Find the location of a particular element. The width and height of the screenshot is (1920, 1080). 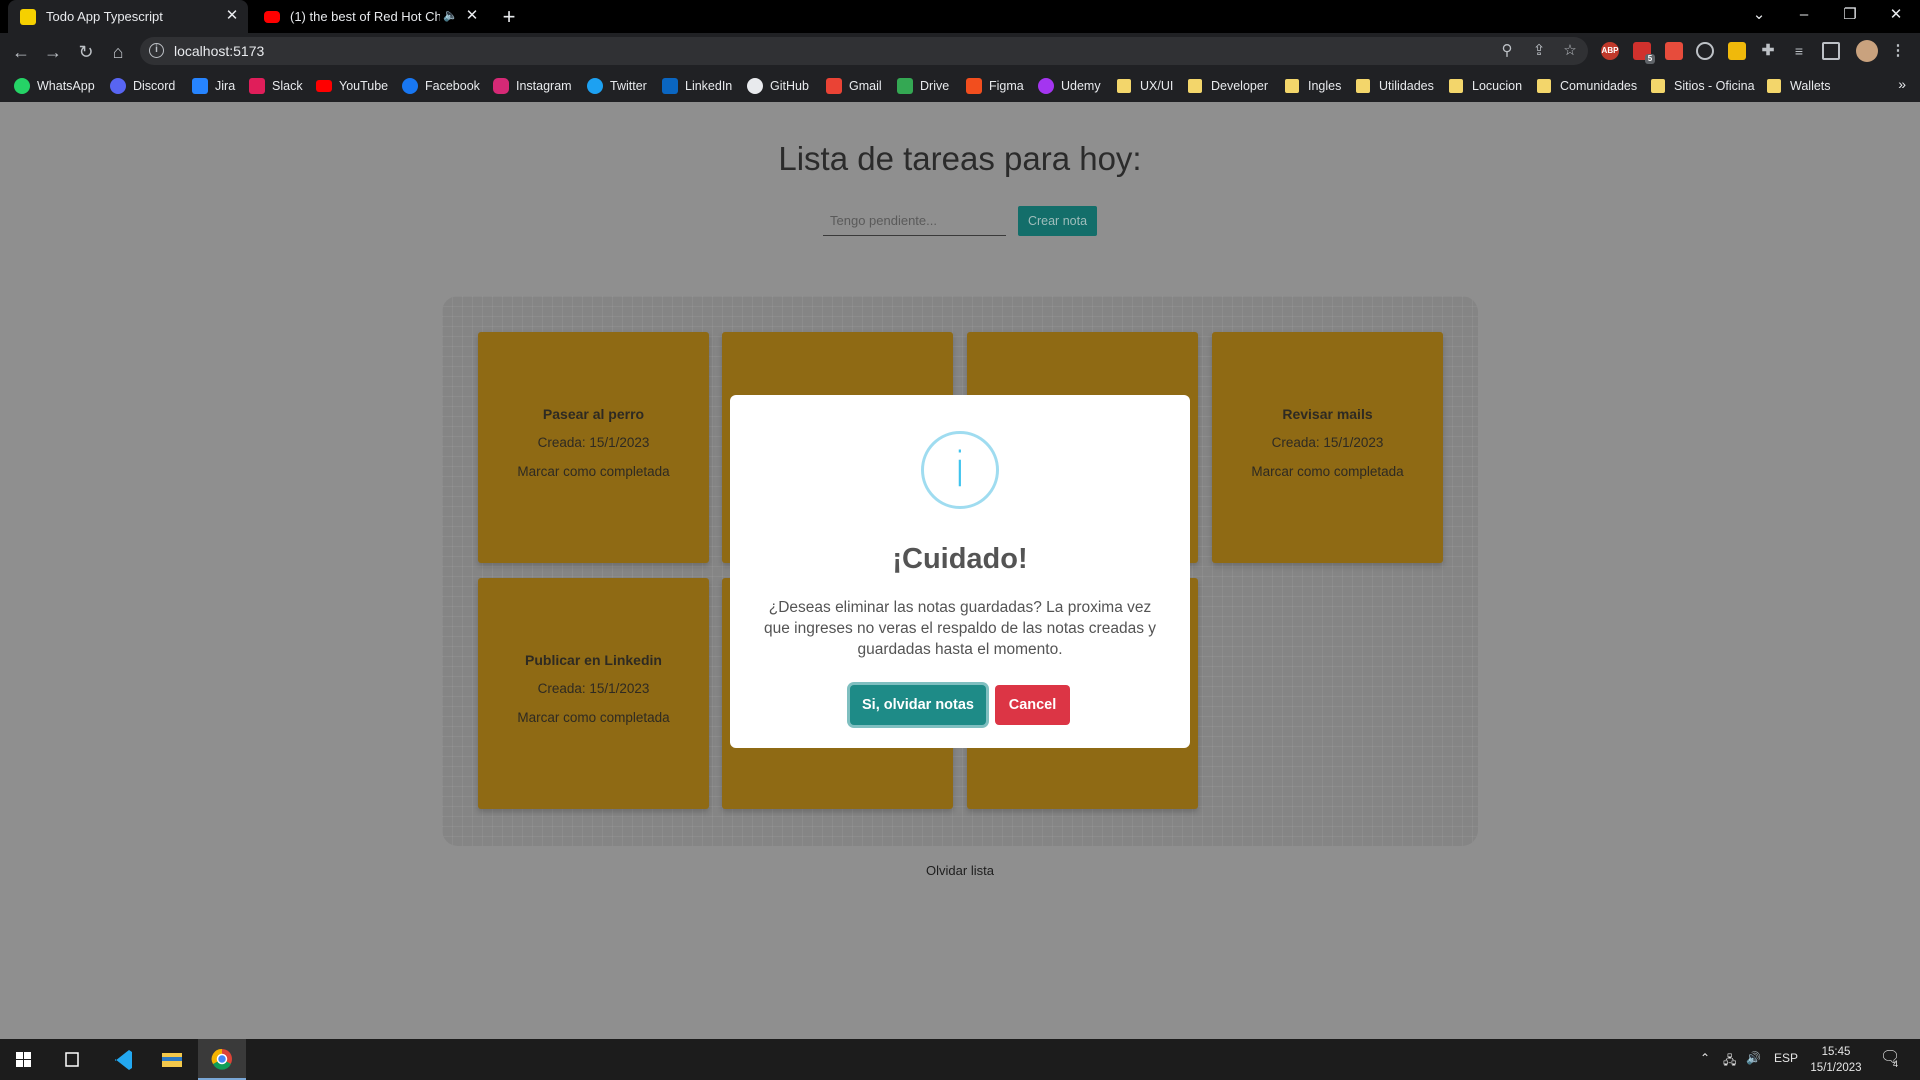

minimize-button: – is located at coordinates (1804, 15).